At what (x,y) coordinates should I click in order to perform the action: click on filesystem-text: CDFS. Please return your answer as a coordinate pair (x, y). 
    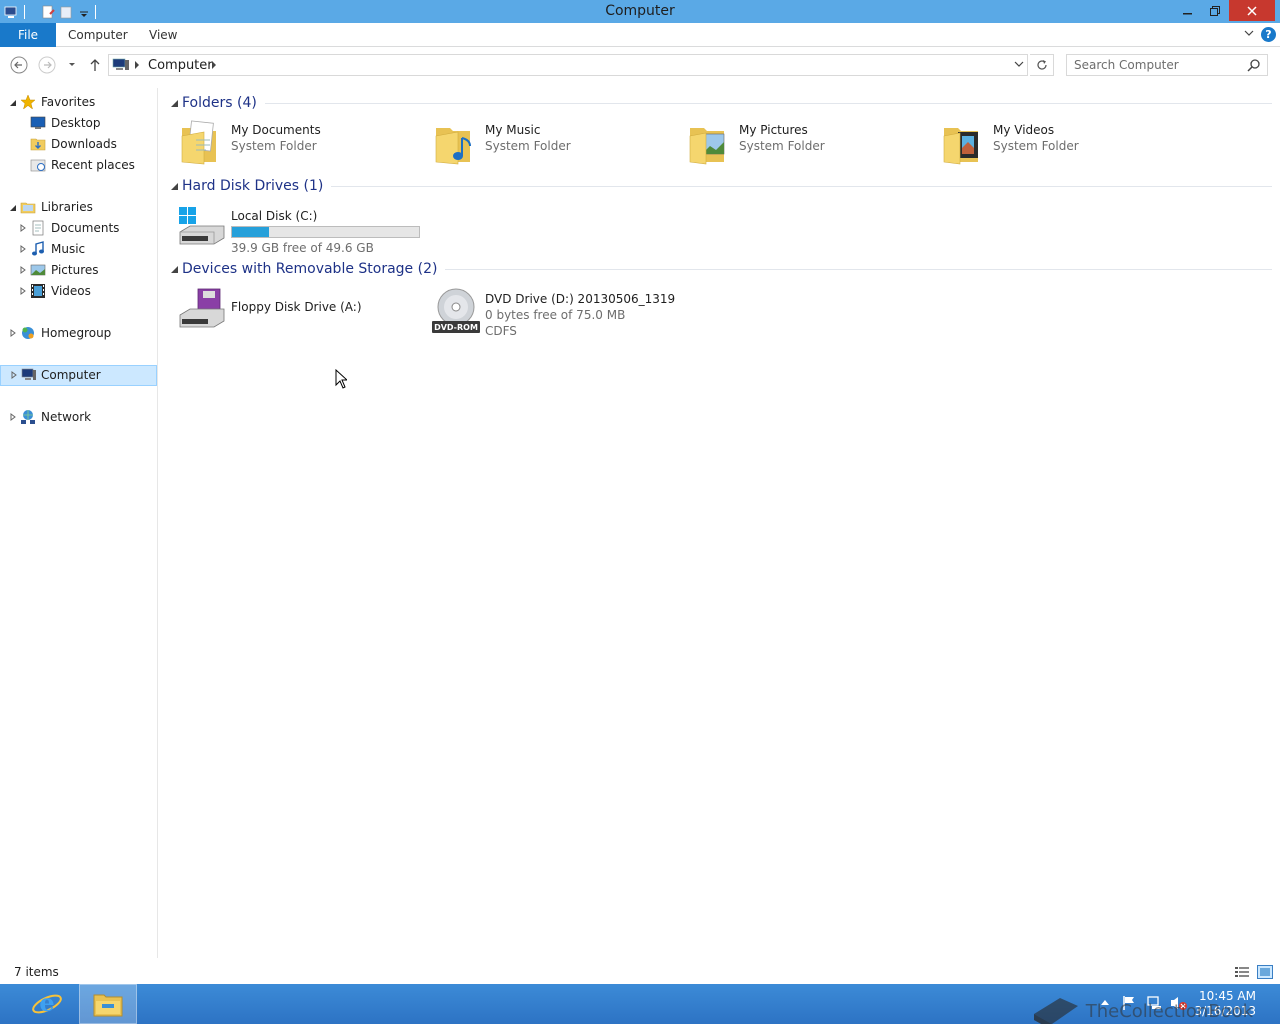
    Looking at the image, I should click on (501, 331).